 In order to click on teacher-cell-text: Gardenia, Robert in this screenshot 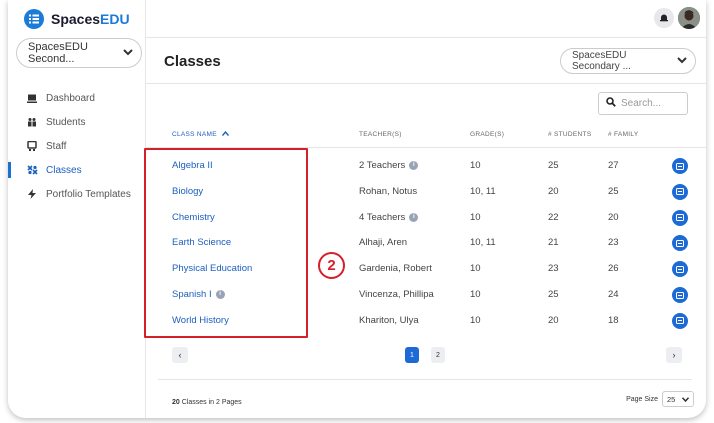, I will do `click(395, 269)`.